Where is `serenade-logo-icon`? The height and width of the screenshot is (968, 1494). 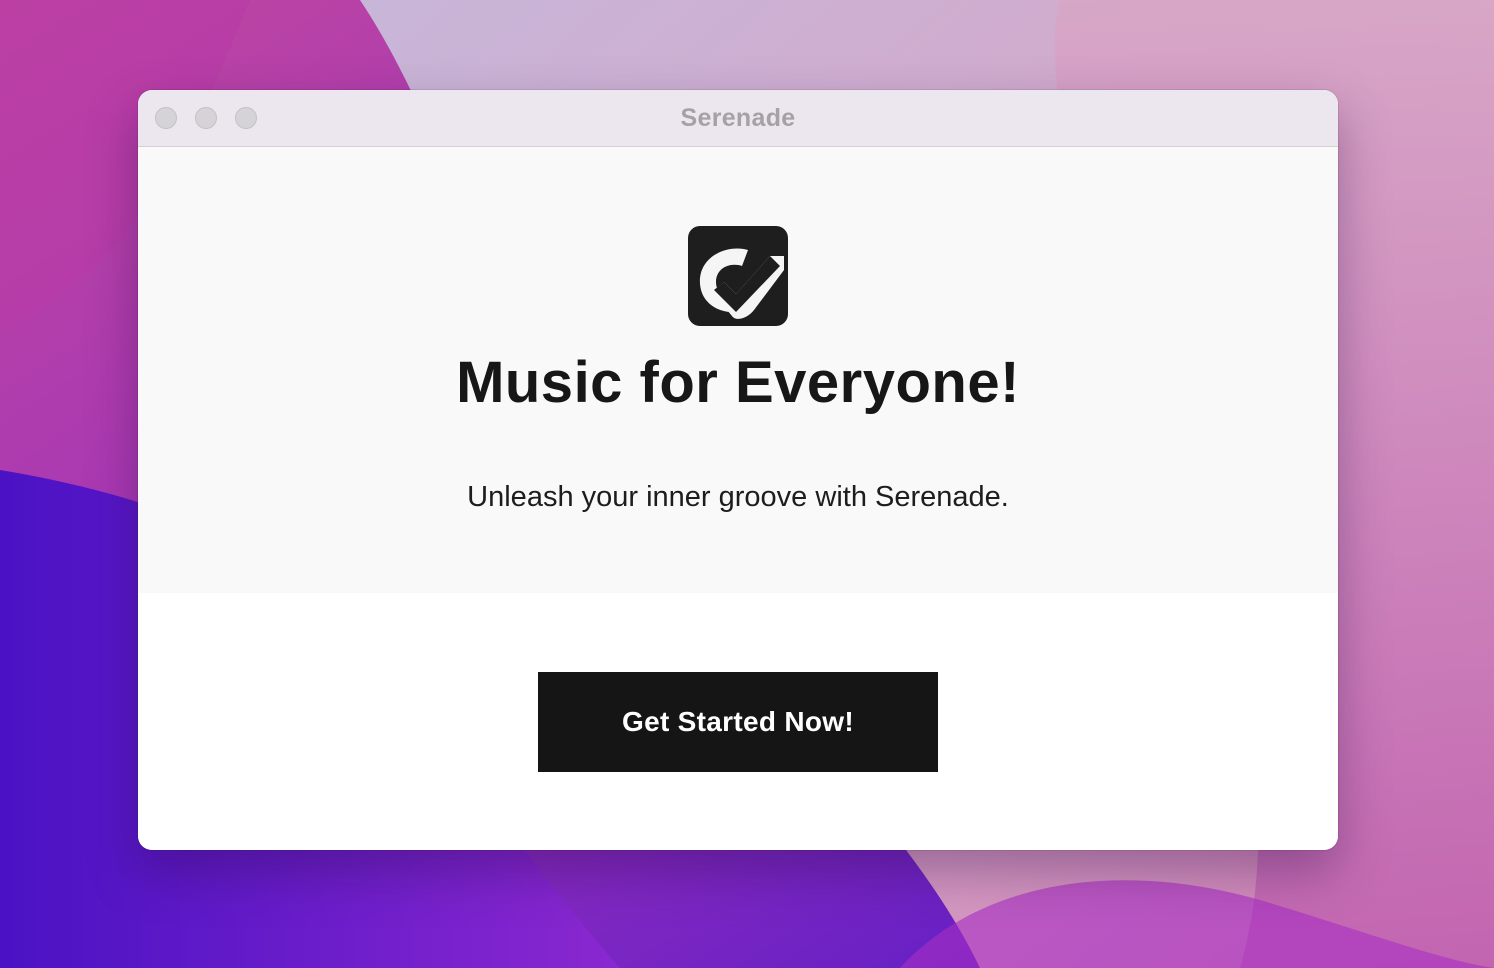 serenade-logo-icon is located at coordinates (738, 276).